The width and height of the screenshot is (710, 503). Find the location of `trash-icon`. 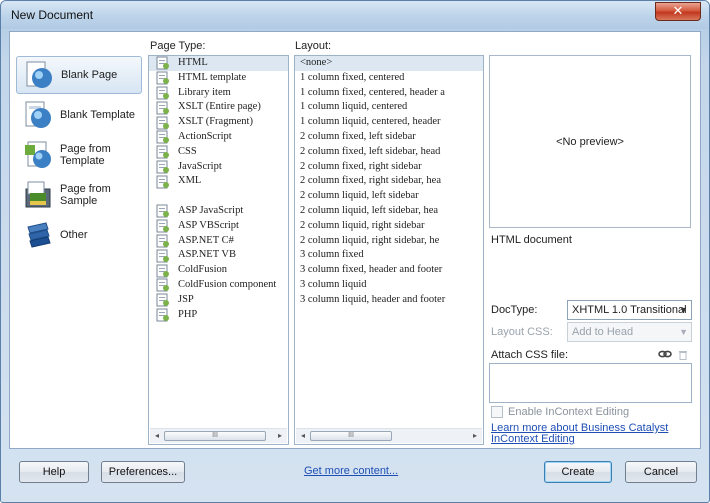

trash-icon is located at coordinates (683, 354).